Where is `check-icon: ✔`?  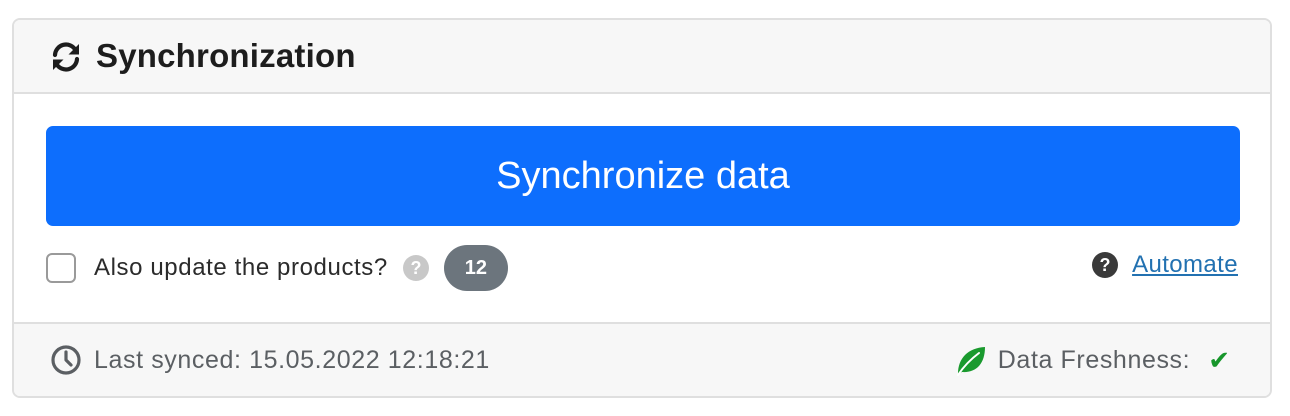 check-icon: ✔ is located at coordinates (1219, 359).